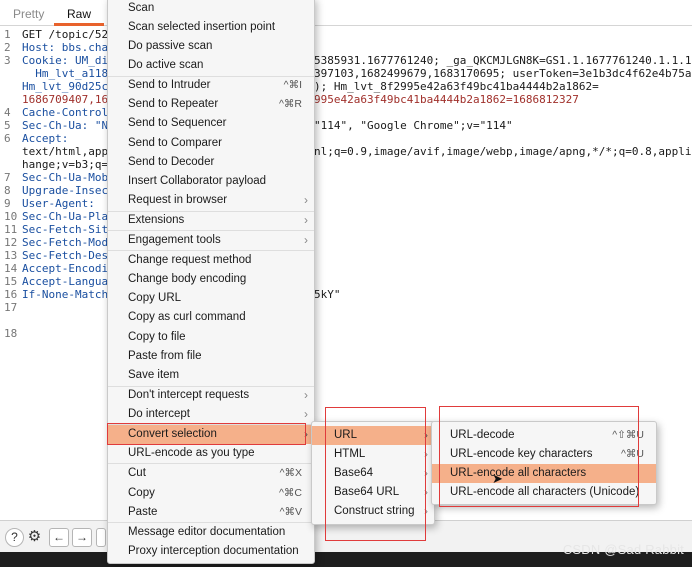 Image resolution: width=692 pixels, height=567 pixels. What do you see at coordinates (65, 255) in the screenshot?
I see `code-line: Sec-Fetch-Des` at bounding box center [65, 255].